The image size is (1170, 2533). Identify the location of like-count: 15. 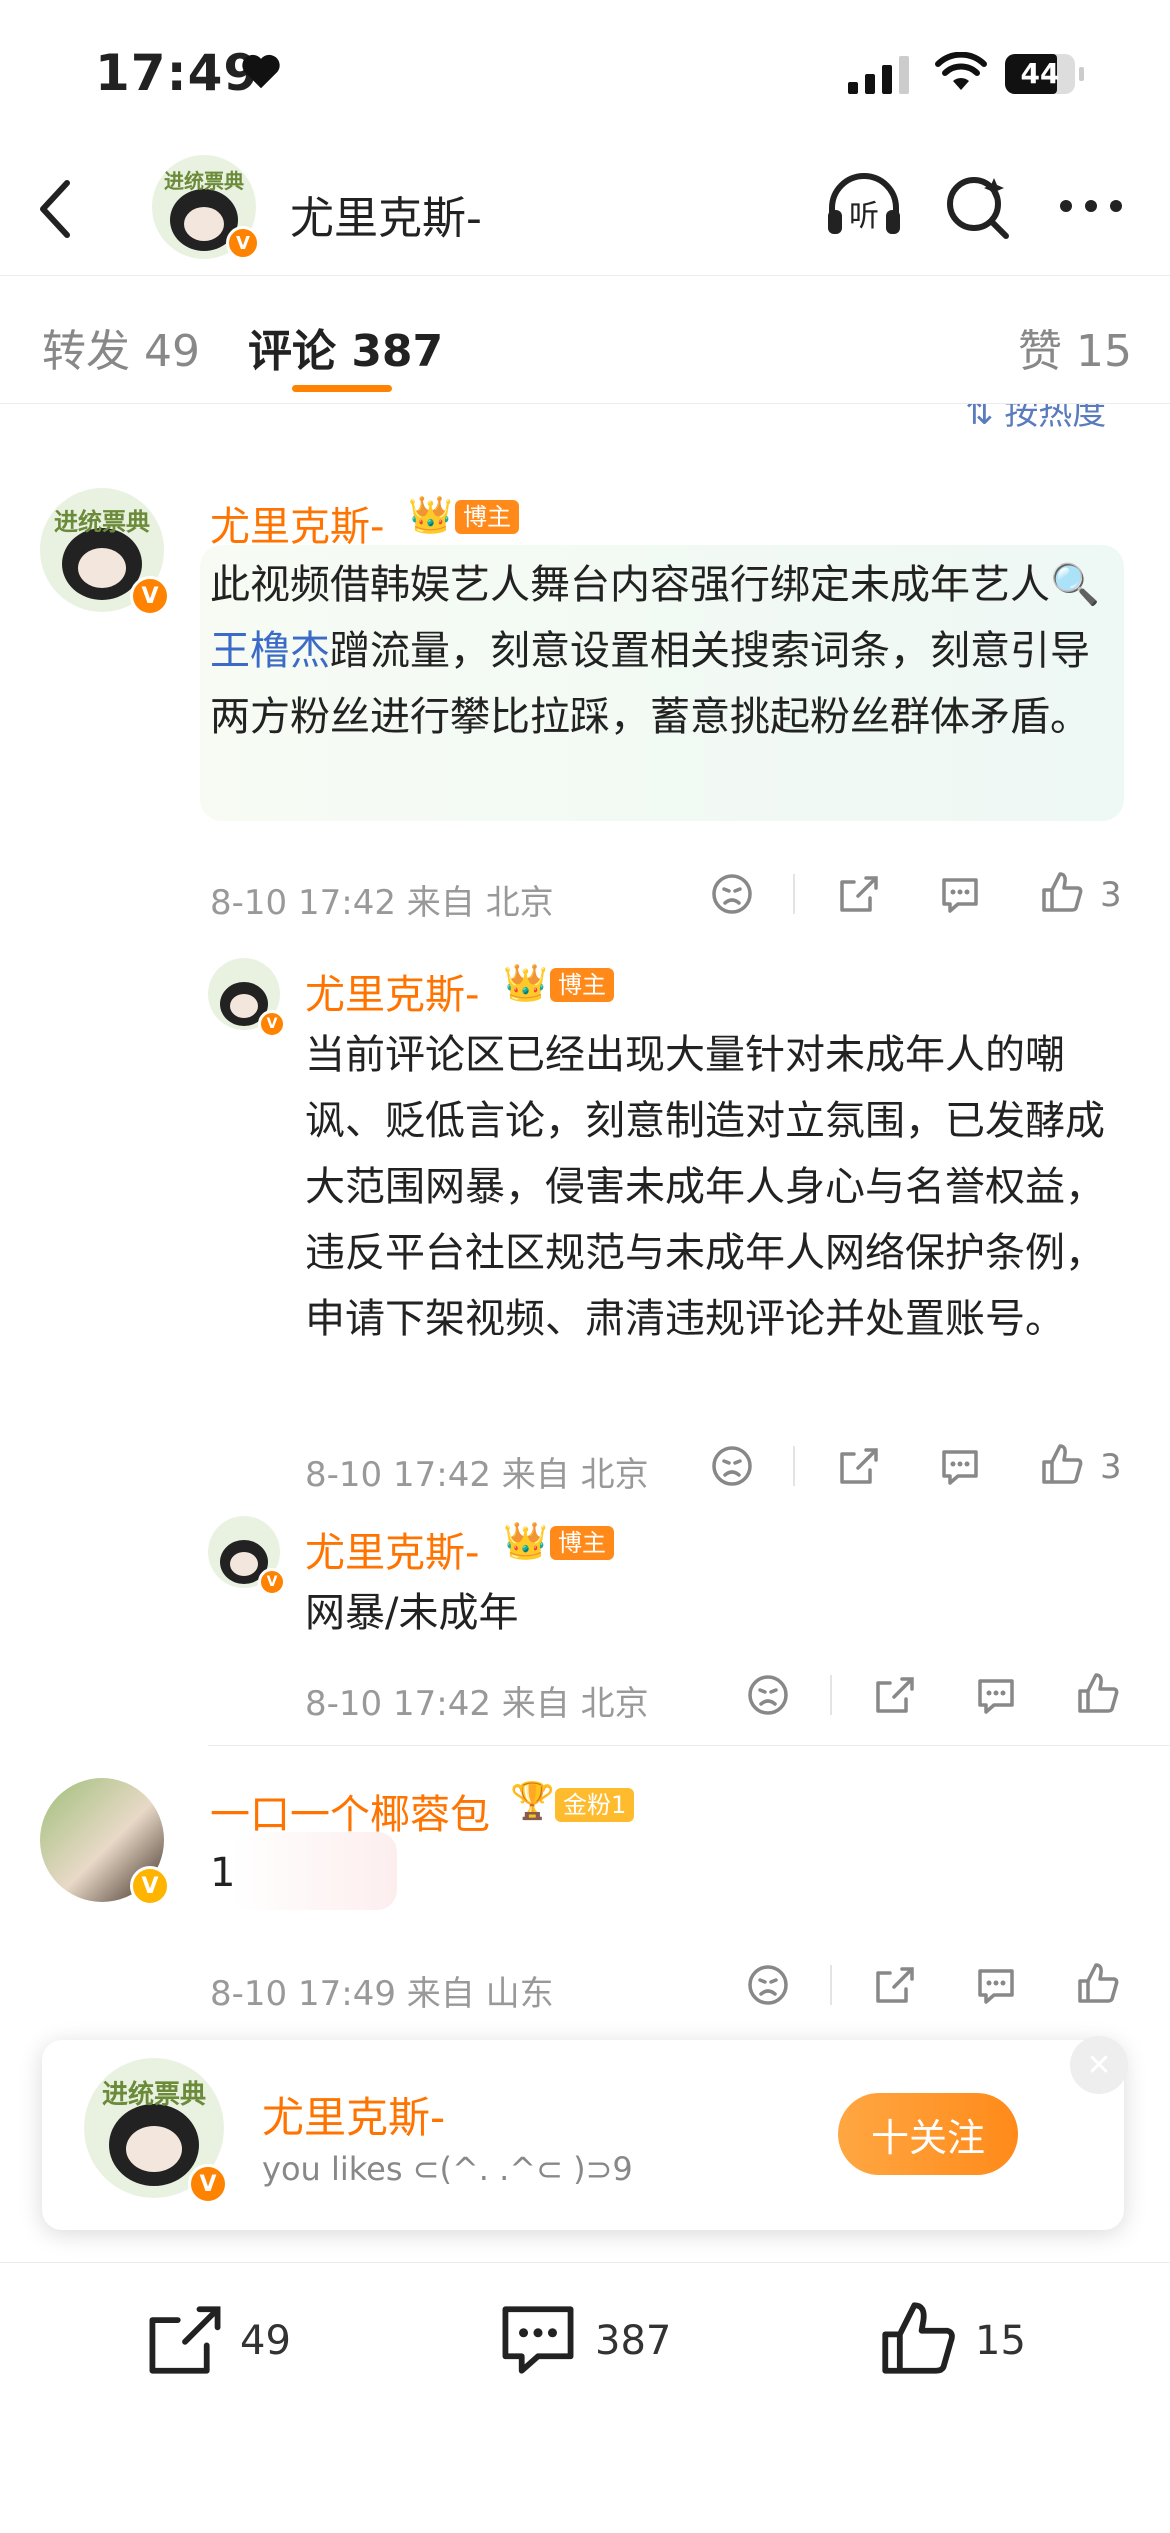
(1000, 2341).